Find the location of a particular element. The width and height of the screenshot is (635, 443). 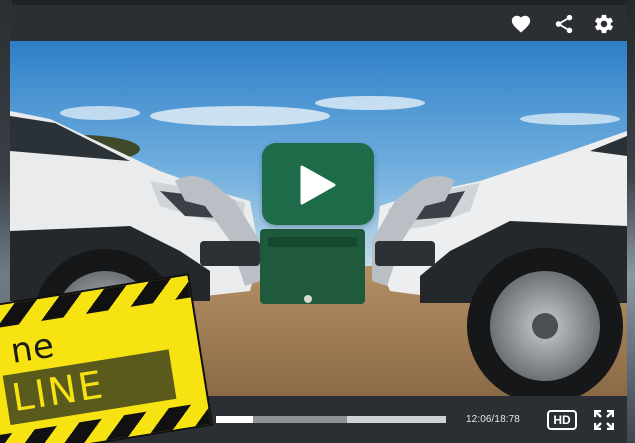

heart-icon is located at coordinates (521, 24).